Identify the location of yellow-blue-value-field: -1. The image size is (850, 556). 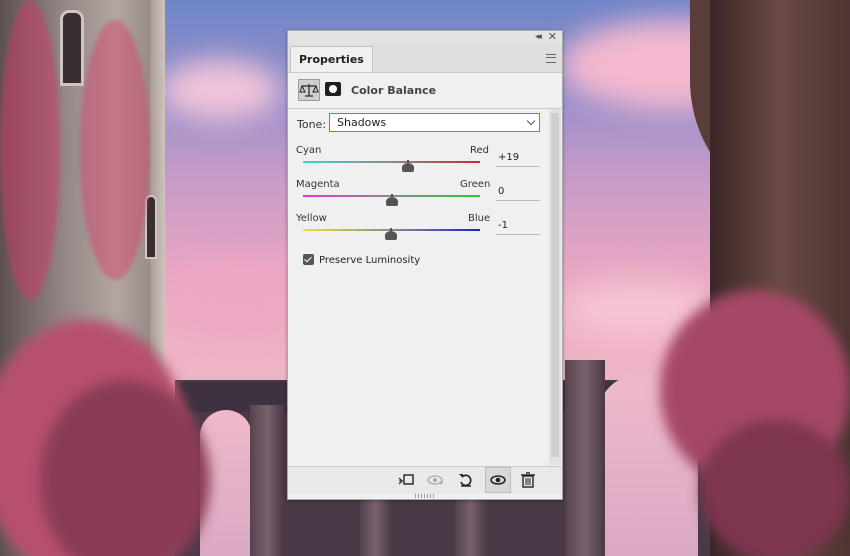
(518, 227).